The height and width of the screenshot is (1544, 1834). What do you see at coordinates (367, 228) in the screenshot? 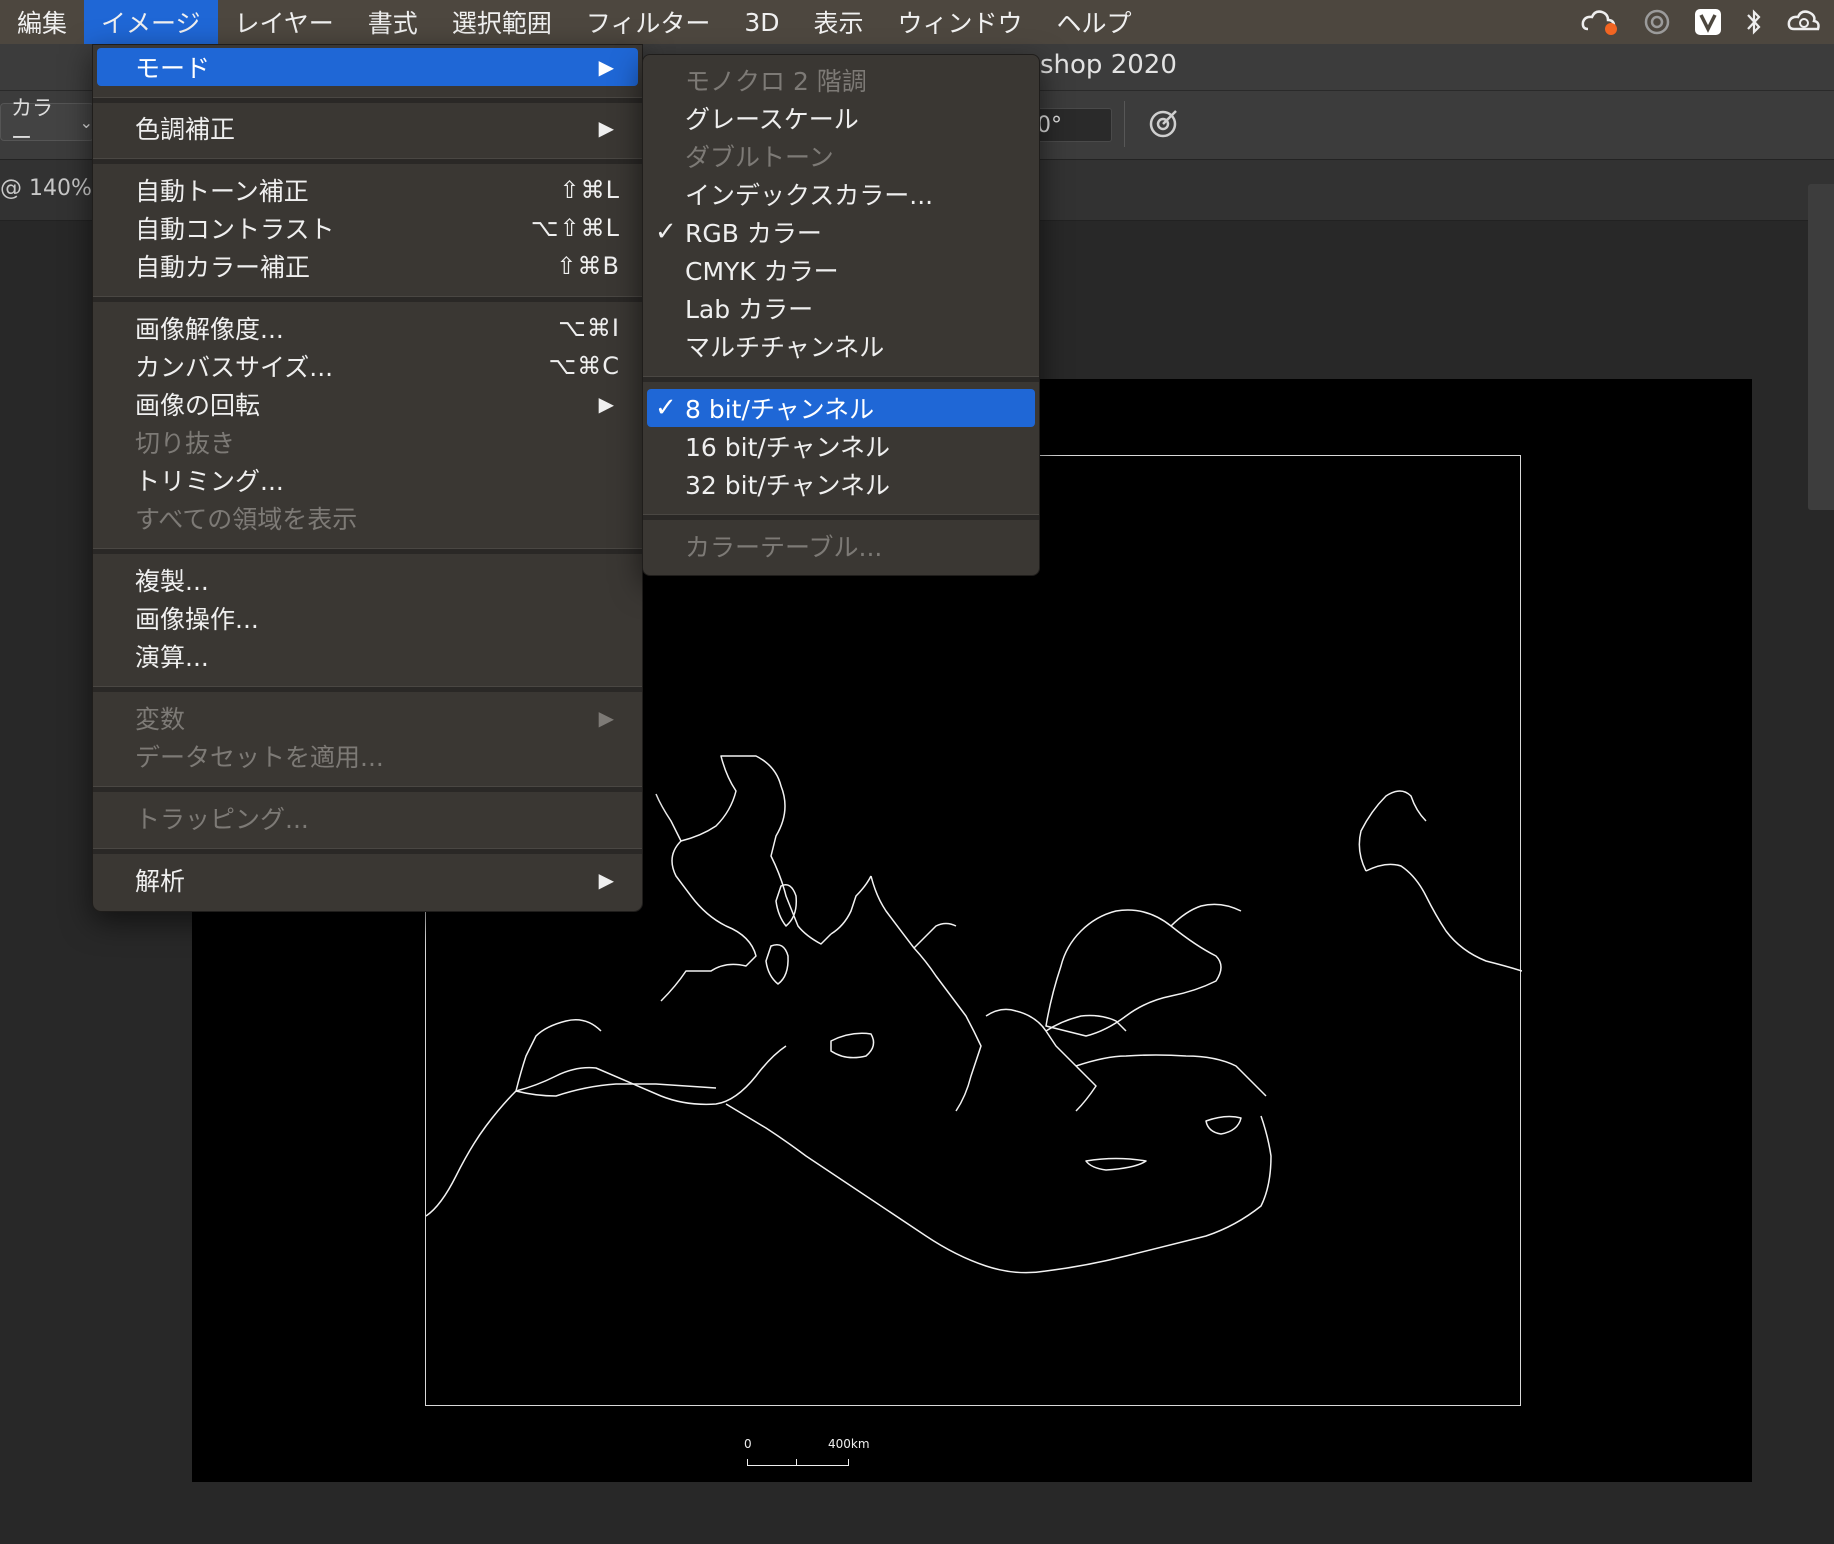
I see `menu-item-auto-contrast: 自動コントラスト ⌥⇧⌘L` at bounding box center [367, 228].